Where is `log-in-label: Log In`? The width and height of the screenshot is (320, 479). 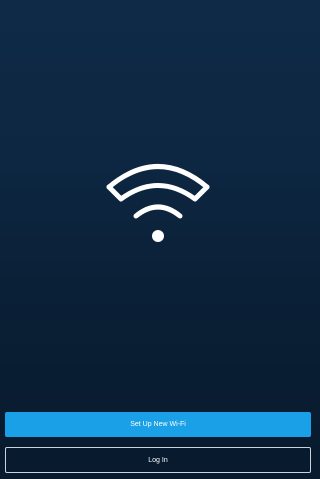
log-in-label: Log In is located at coordinates (158, 460).